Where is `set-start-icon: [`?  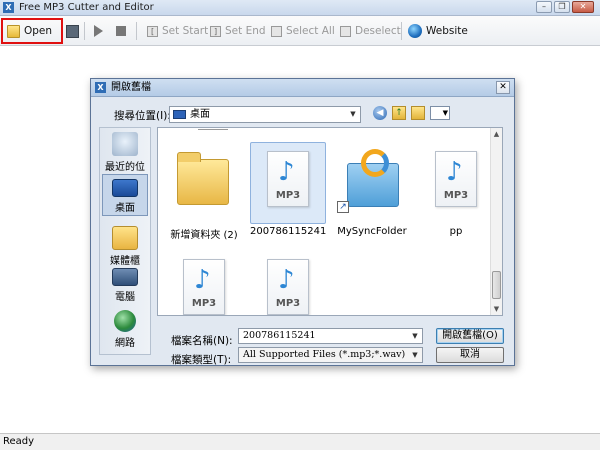
set-start-icon: [ is located at coordinates (152, 31).